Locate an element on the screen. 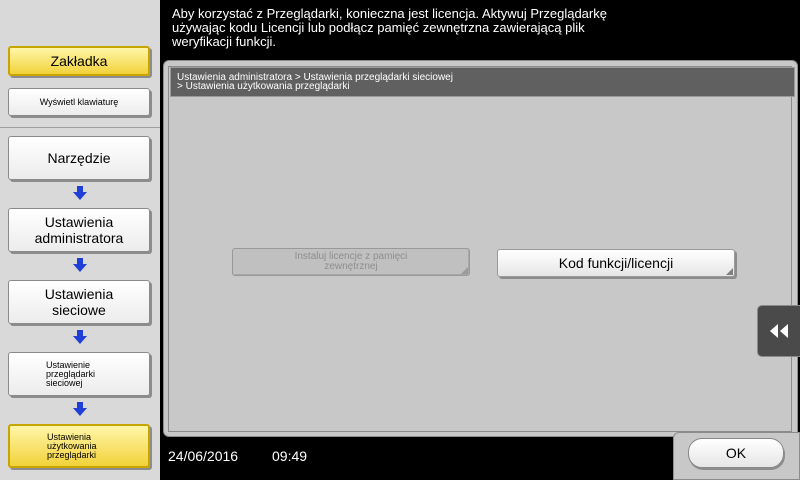 The image size is (800, 480). nav-admin-settings-button: Ustawienia administratora is located at coordinates (79, 230).